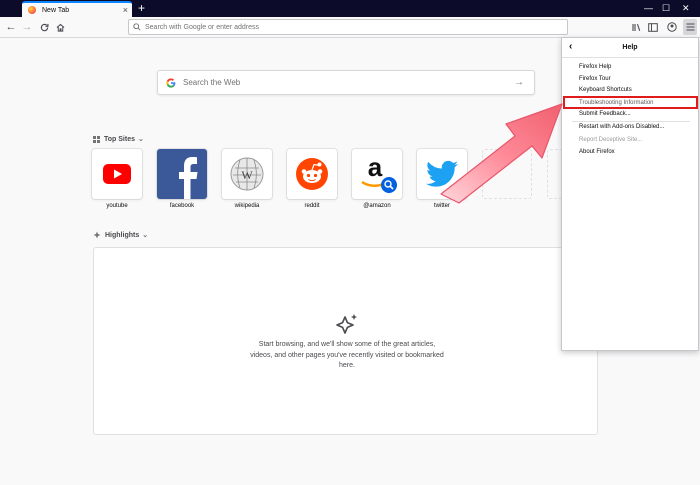 Image resolution: width=700 pixels, height=485 pixels. Describe the element at coordinates (44, 27) in the screenshot. I see `reload-icon` at that location.